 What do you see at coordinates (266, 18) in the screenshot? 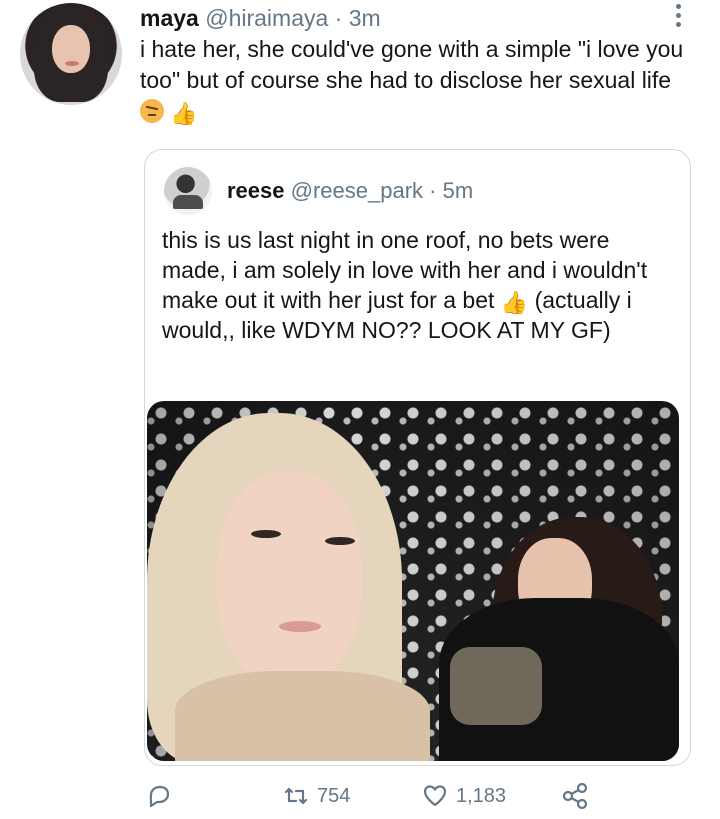
I see `author-handle: @hiraimaya` at bounding box center [266, 18].